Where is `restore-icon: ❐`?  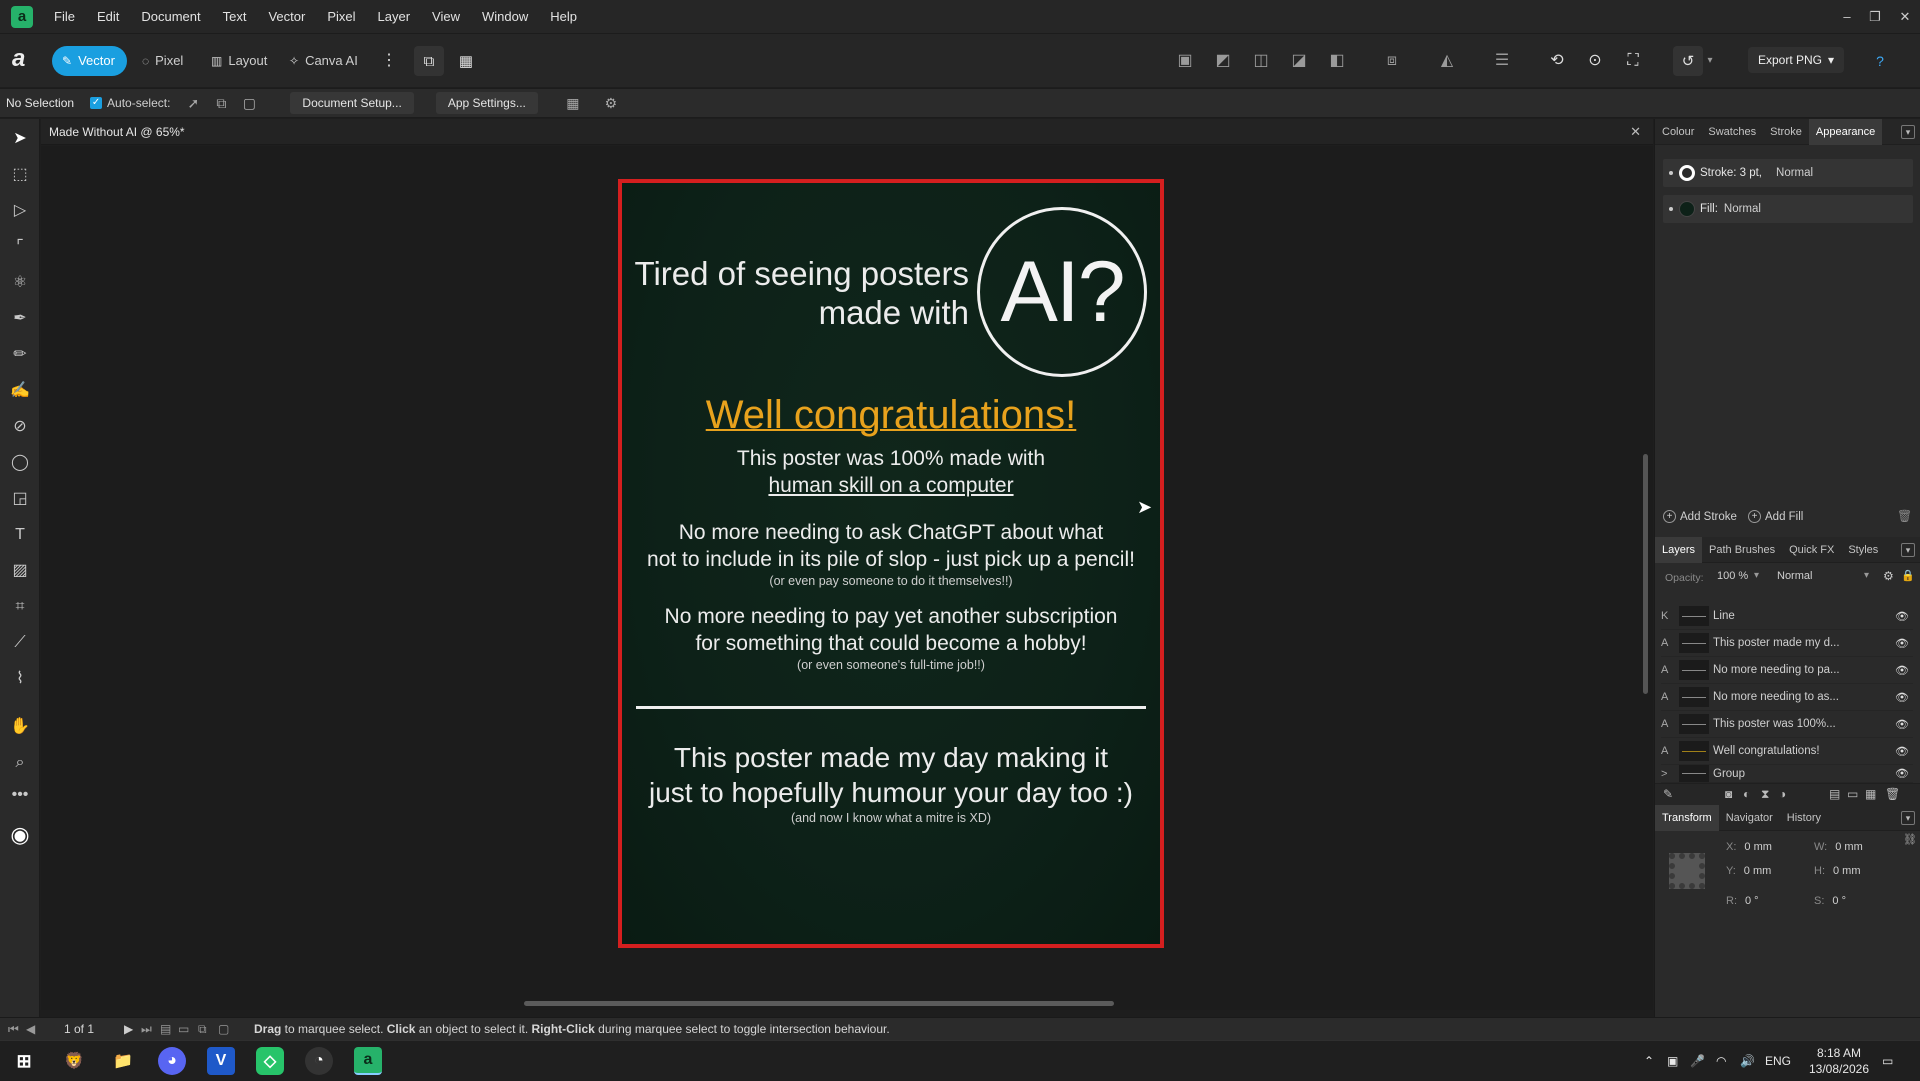
restore-icon: ❐ is located at coordinates (1875, 16).